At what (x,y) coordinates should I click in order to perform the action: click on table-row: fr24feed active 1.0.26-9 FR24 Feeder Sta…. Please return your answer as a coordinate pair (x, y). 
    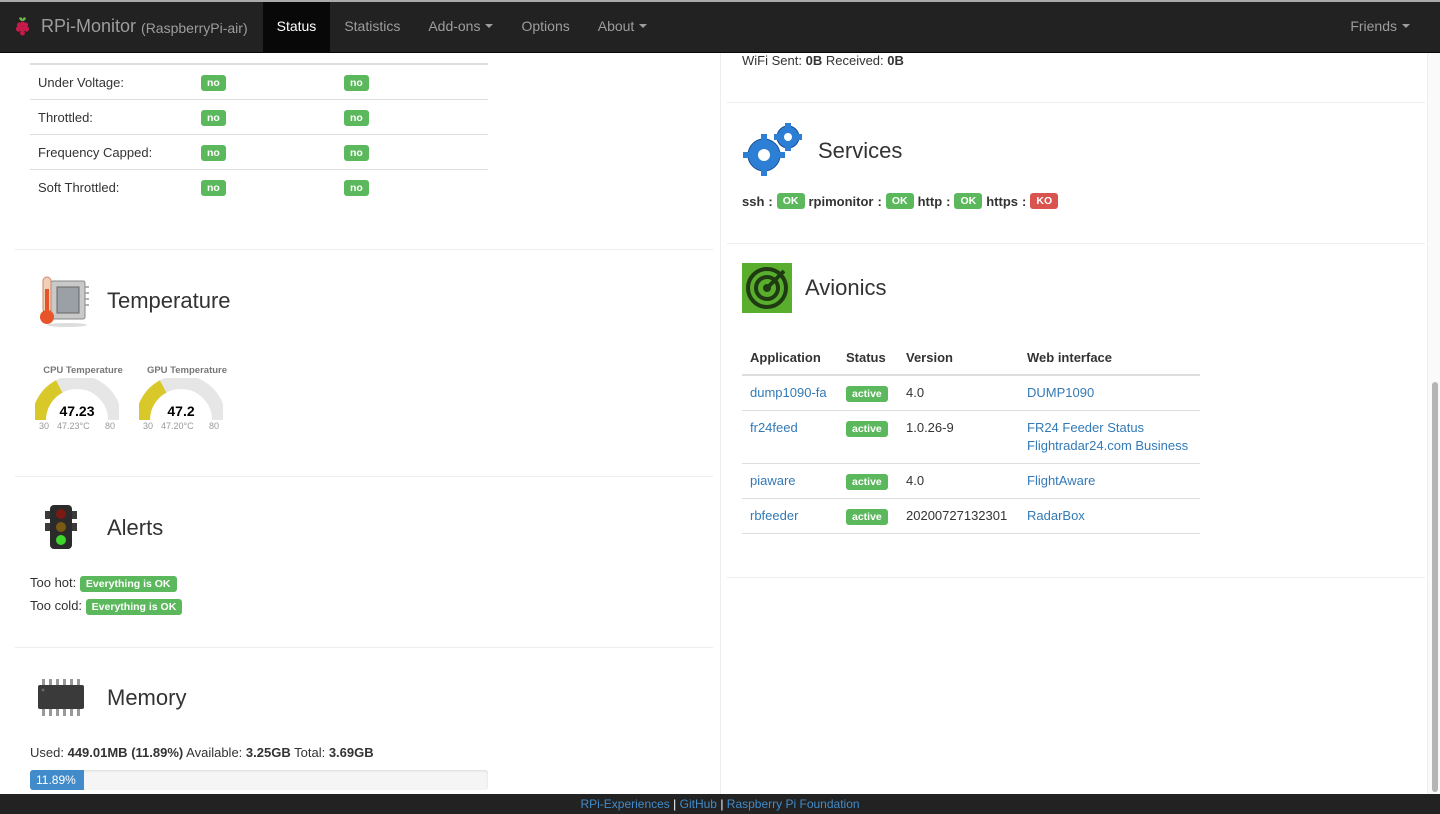
    Looking at the image, I should click on (971, 437).